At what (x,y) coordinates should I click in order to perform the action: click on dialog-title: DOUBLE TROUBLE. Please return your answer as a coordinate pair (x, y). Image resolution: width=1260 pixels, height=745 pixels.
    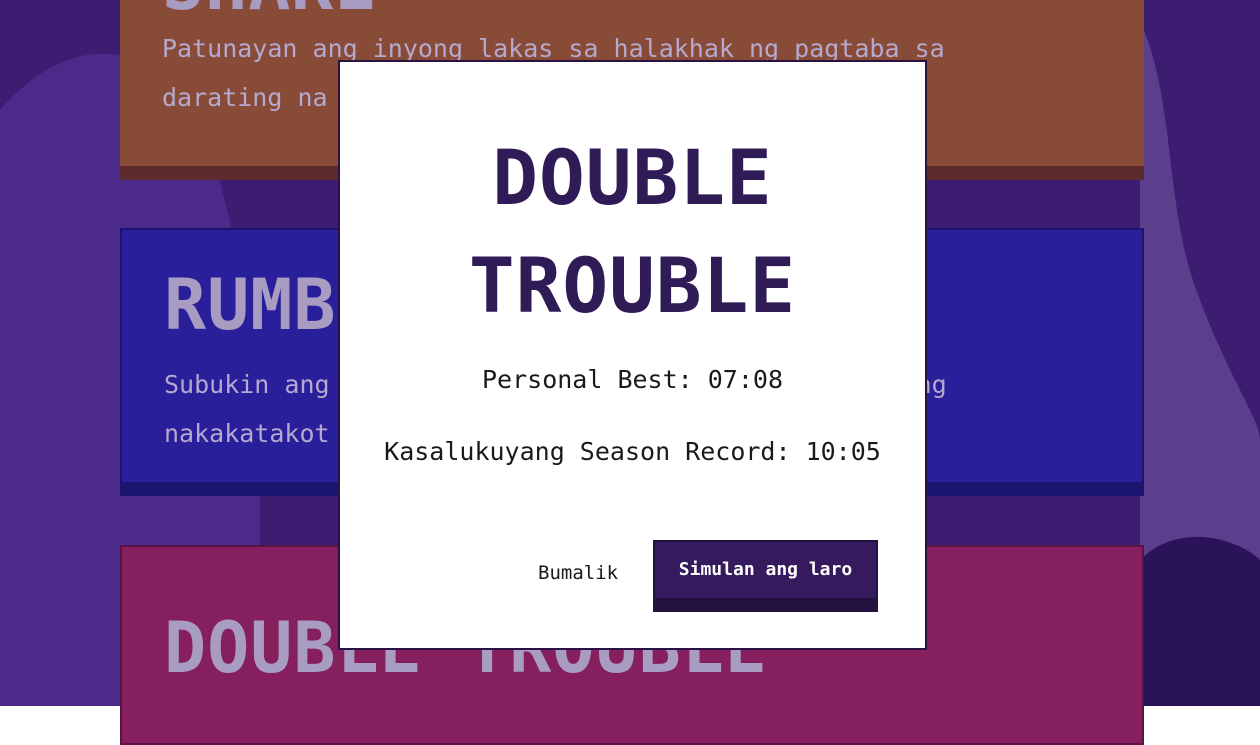
    Looking at the image, I should click on (632, 231).